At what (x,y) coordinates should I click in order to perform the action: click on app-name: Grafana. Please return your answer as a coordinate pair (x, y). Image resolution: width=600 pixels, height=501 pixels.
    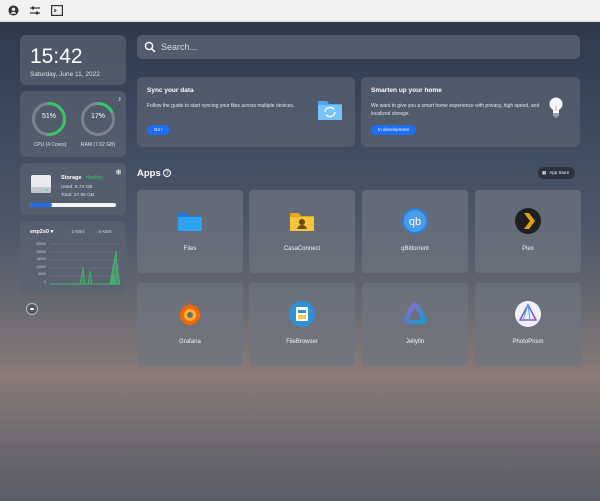
    Looking at the image, I should click on (190, 342).